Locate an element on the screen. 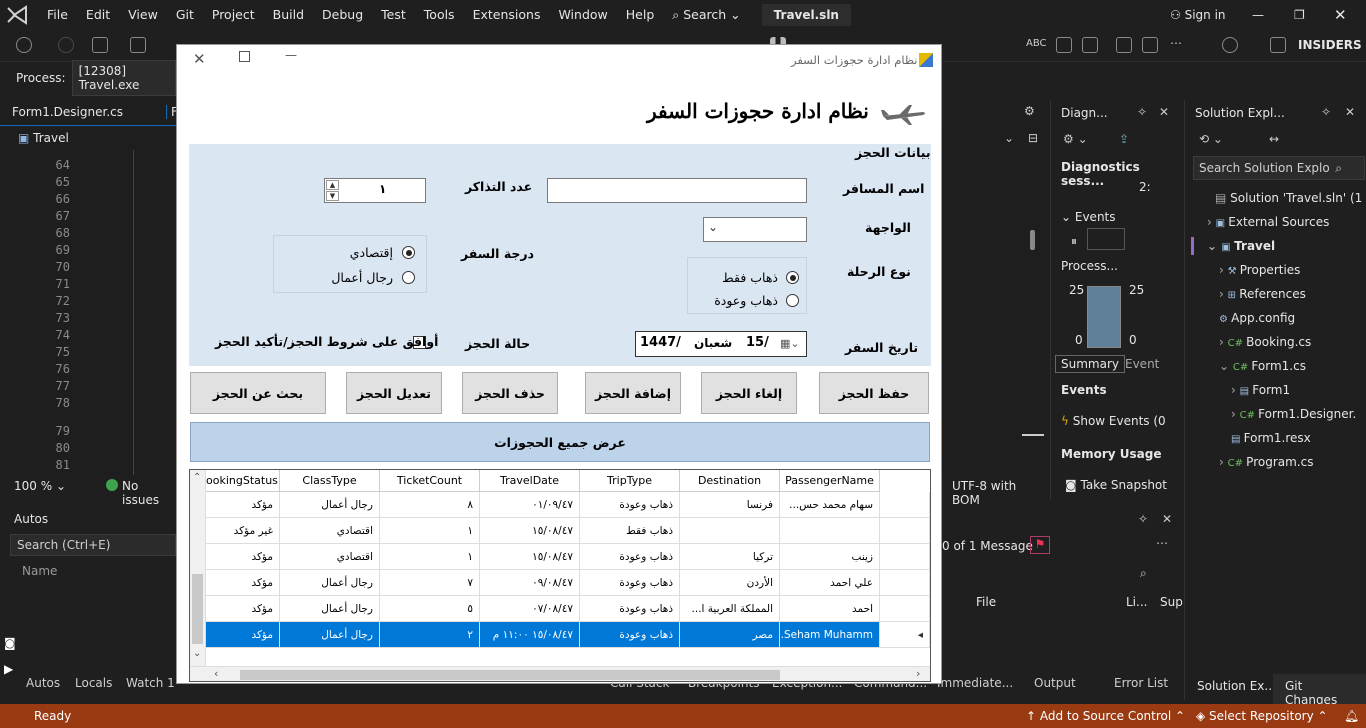  menu-window: Window is located at coordinates (582, 15).